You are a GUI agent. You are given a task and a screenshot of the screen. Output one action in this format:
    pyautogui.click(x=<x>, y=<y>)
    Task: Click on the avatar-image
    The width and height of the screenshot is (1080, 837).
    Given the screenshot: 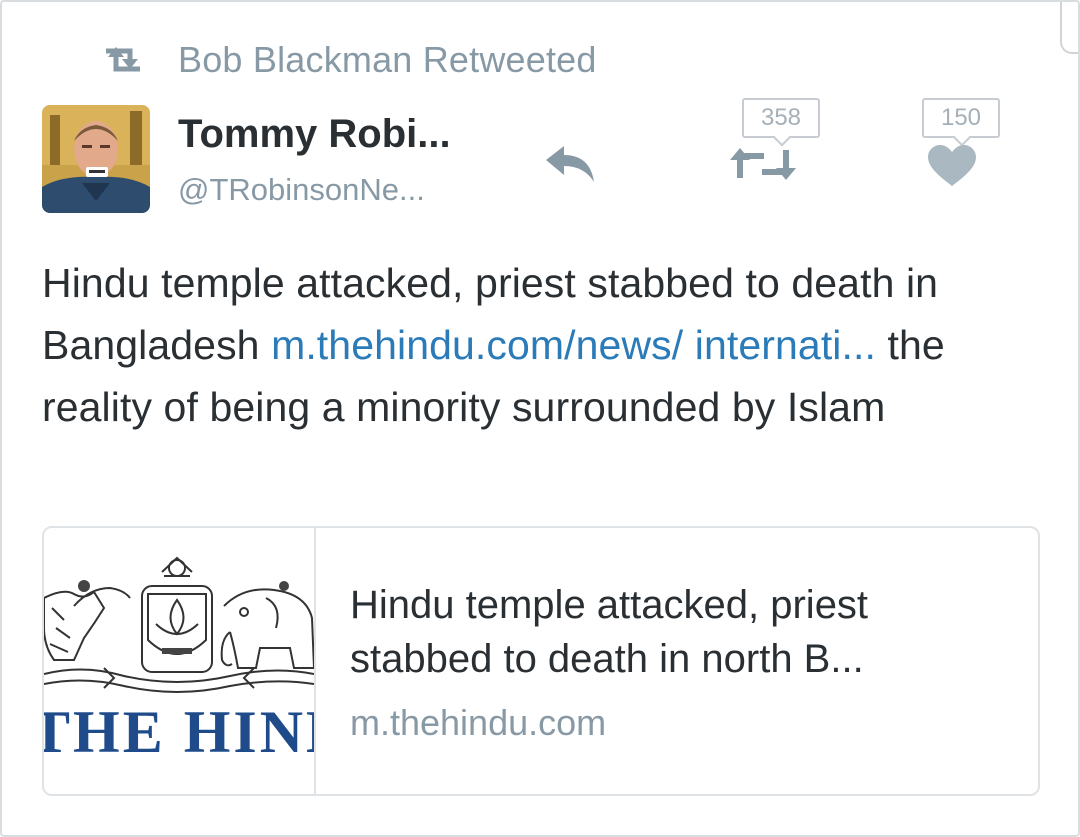 What is the action you would take?
    pyautogui.click(x=96, y=159)
    